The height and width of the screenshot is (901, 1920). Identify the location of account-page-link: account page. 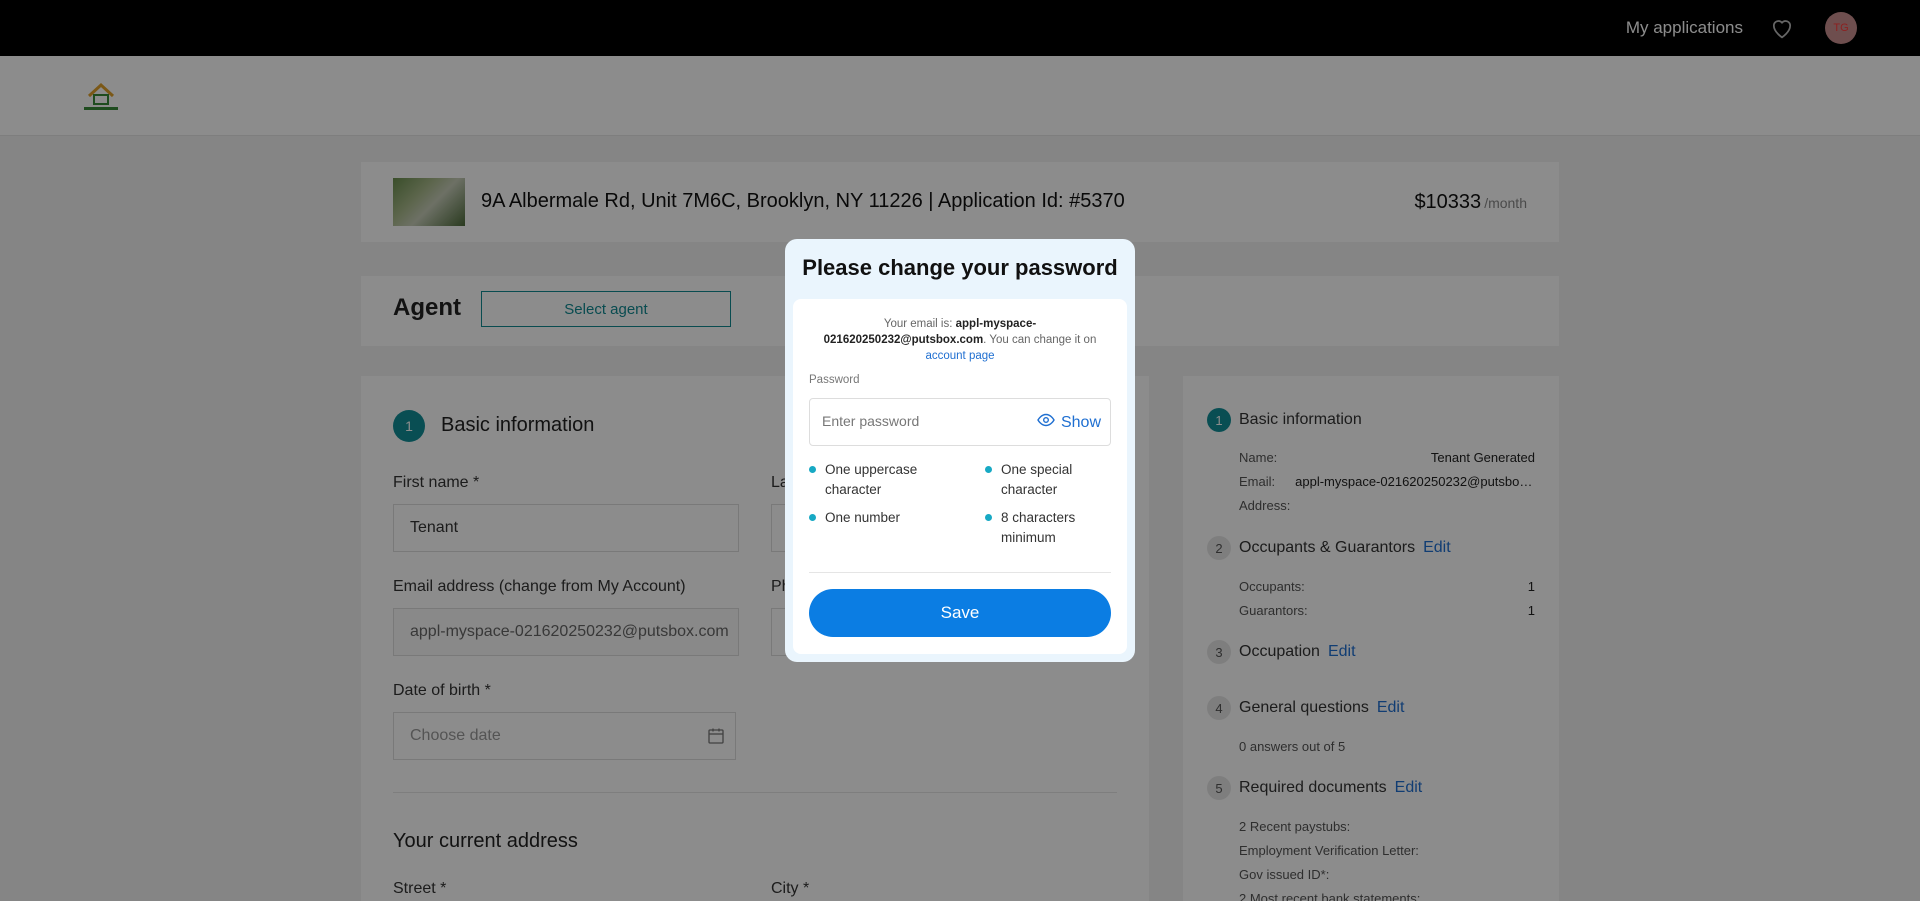
(959, 356).